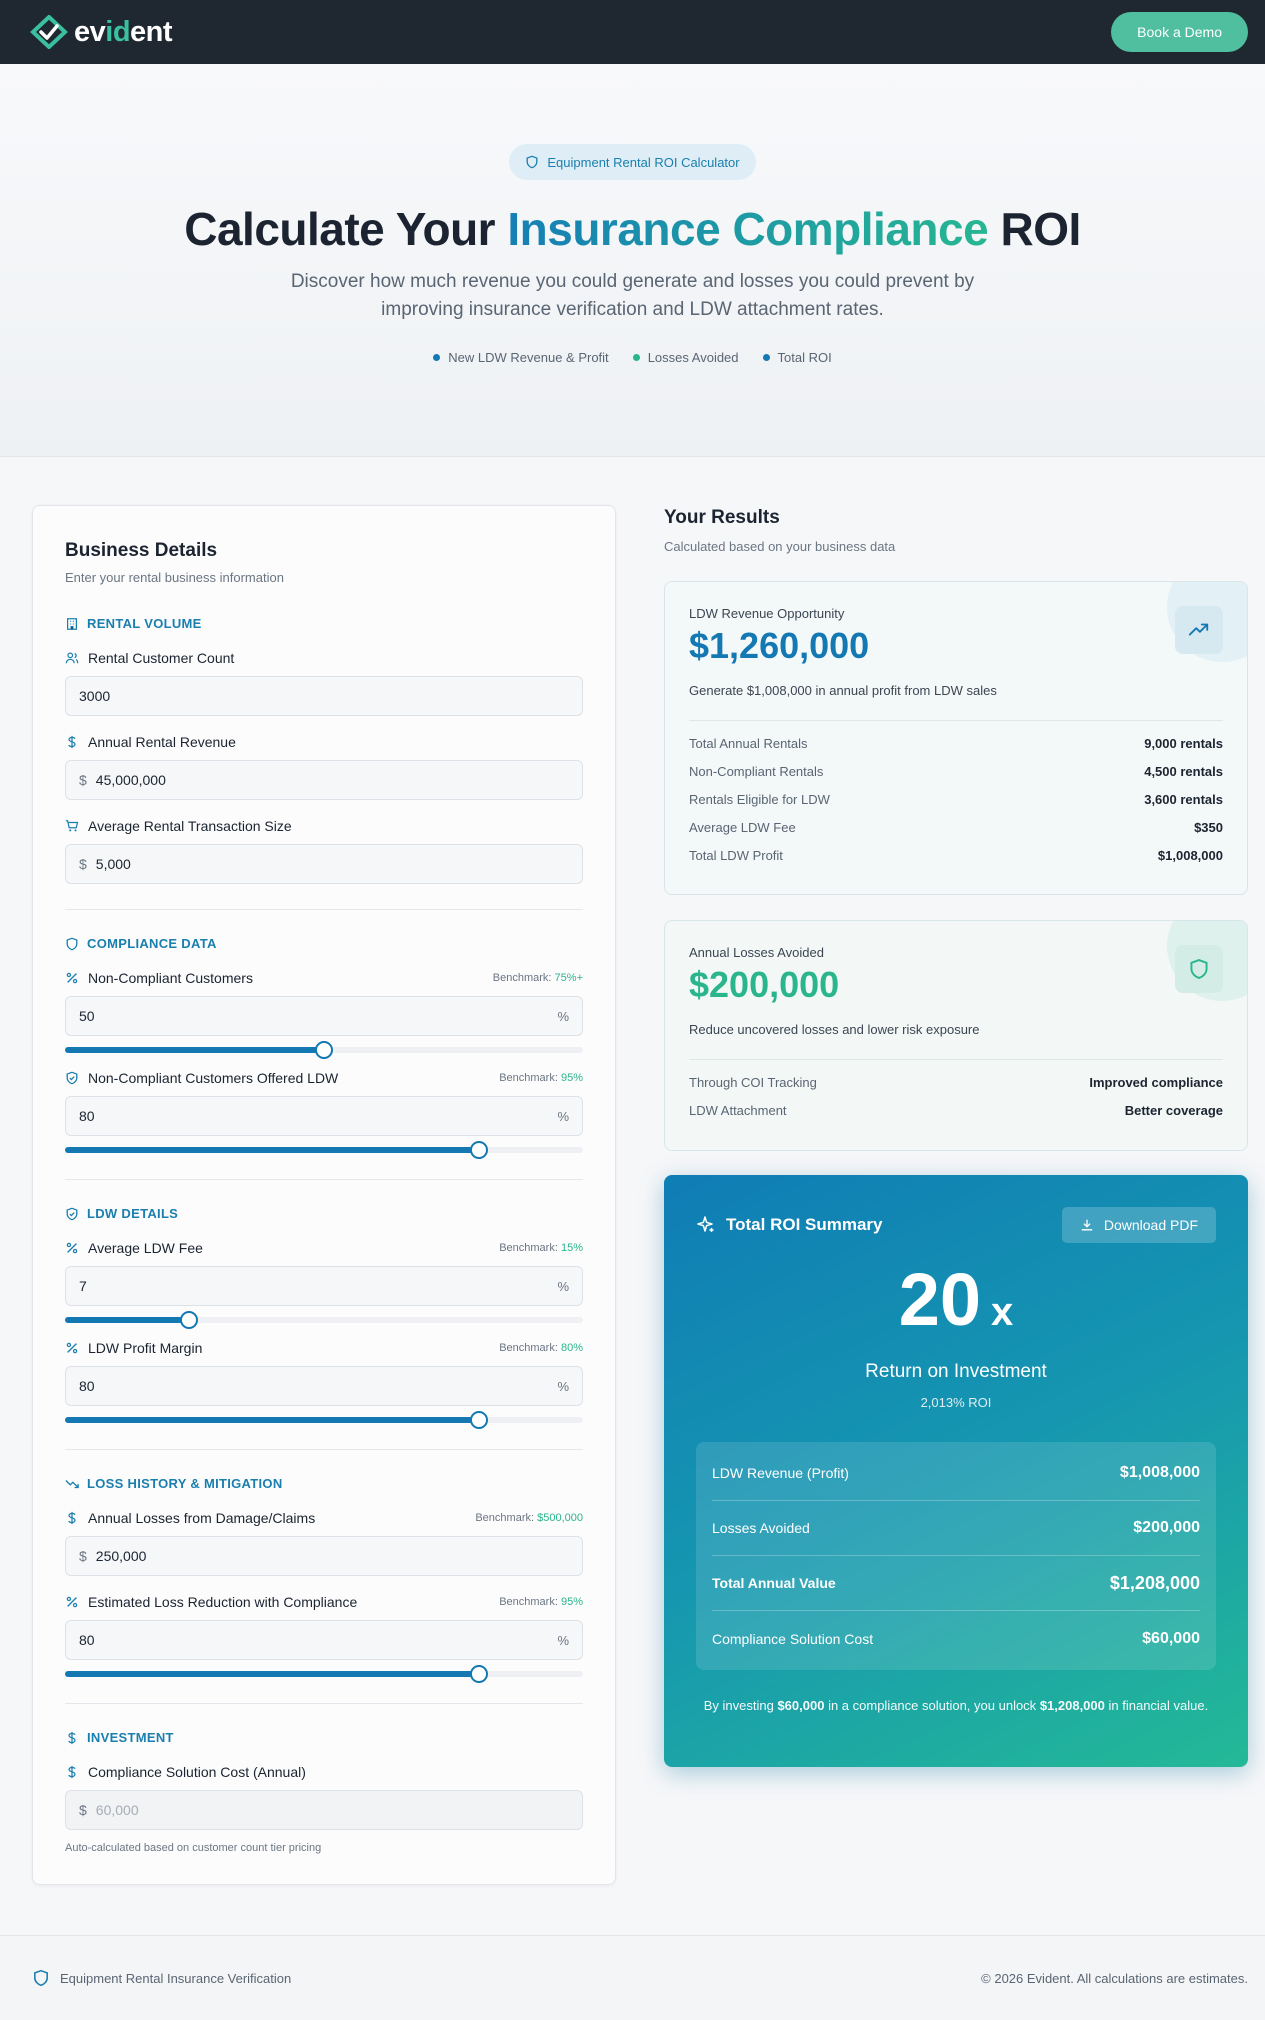 This screenshot has height=2020, width=1265. I want to click on ldw-margin-slider, so click(324, 1420).